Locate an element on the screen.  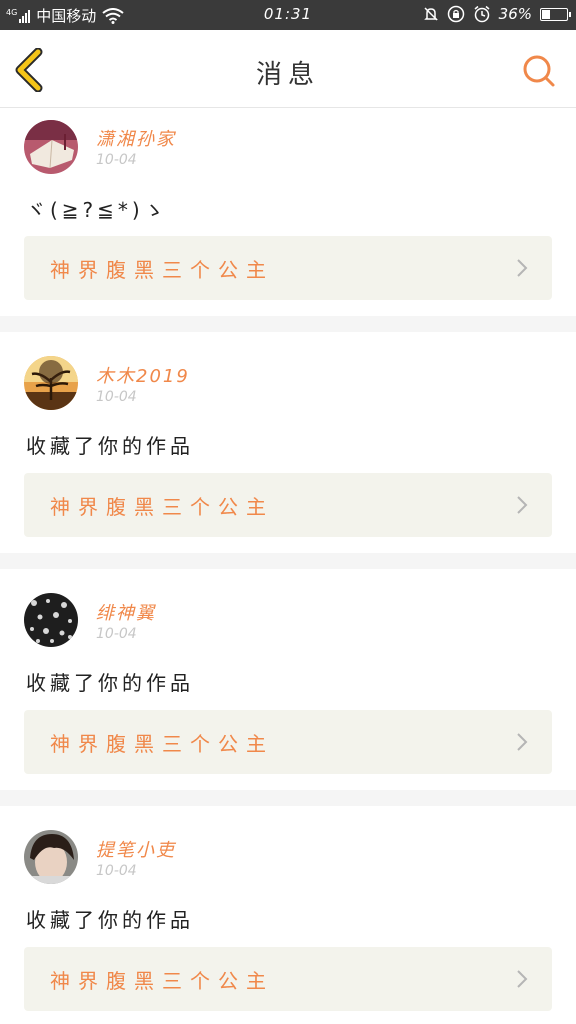
search-icon is located at coordinates (539, 71).